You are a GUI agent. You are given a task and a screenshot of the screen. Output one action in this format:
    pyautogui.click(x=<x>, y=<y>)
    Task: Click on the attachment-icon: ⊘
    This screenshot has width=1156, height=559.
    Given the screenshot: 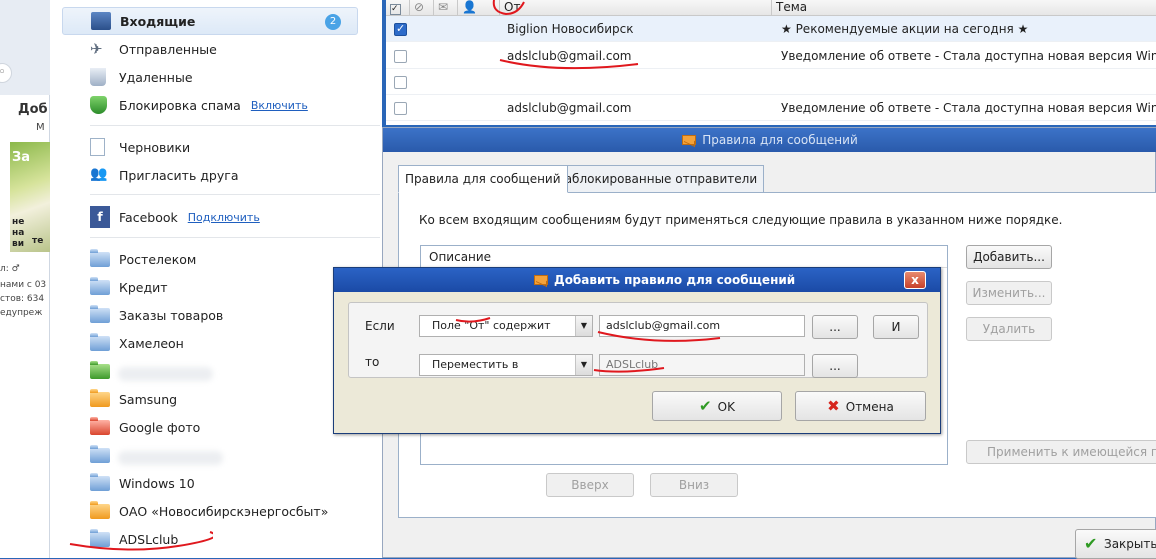 What is the action you would take?
    pyautogui.click(x=422, y=8)
    